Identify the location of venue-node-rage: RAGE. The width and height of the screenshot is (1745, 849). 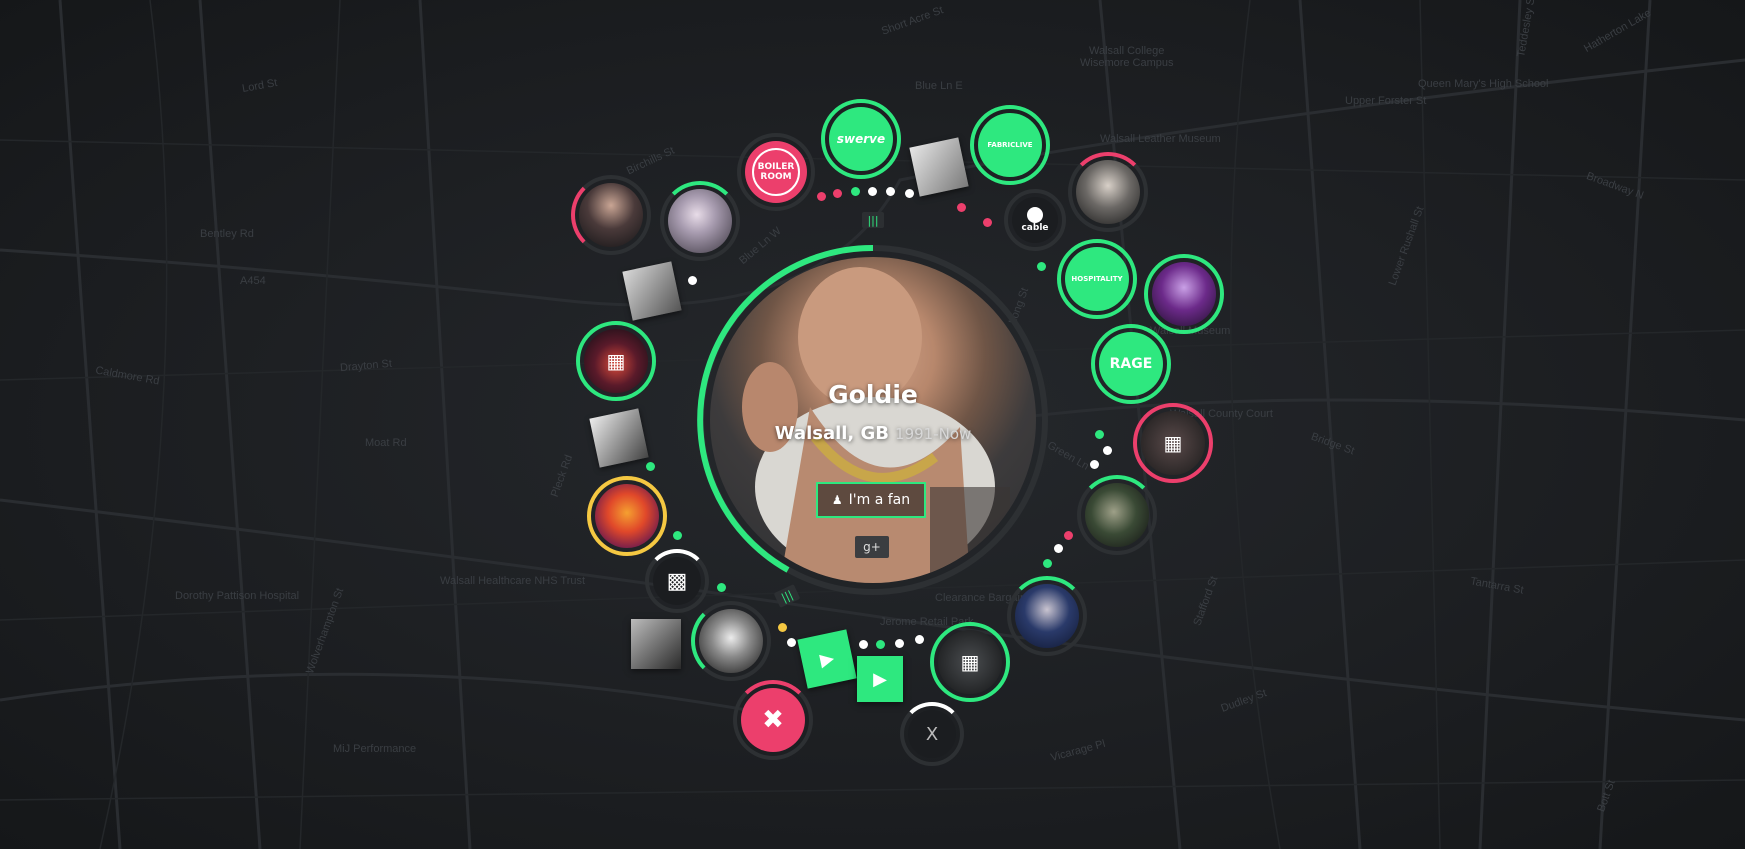
(1131, 364).